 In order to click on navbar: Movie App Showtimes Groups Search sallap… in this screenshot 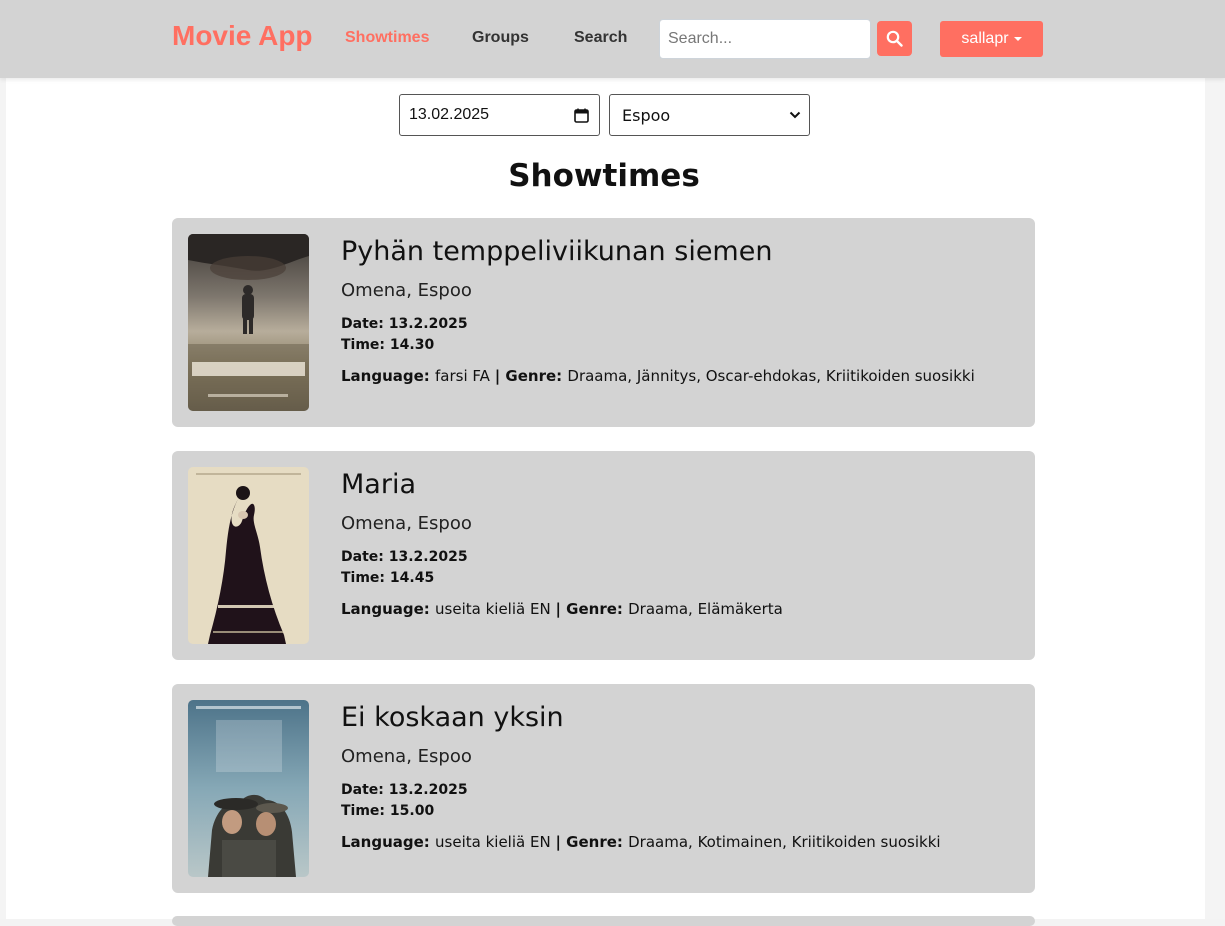, I will do `click(612, 39)`.